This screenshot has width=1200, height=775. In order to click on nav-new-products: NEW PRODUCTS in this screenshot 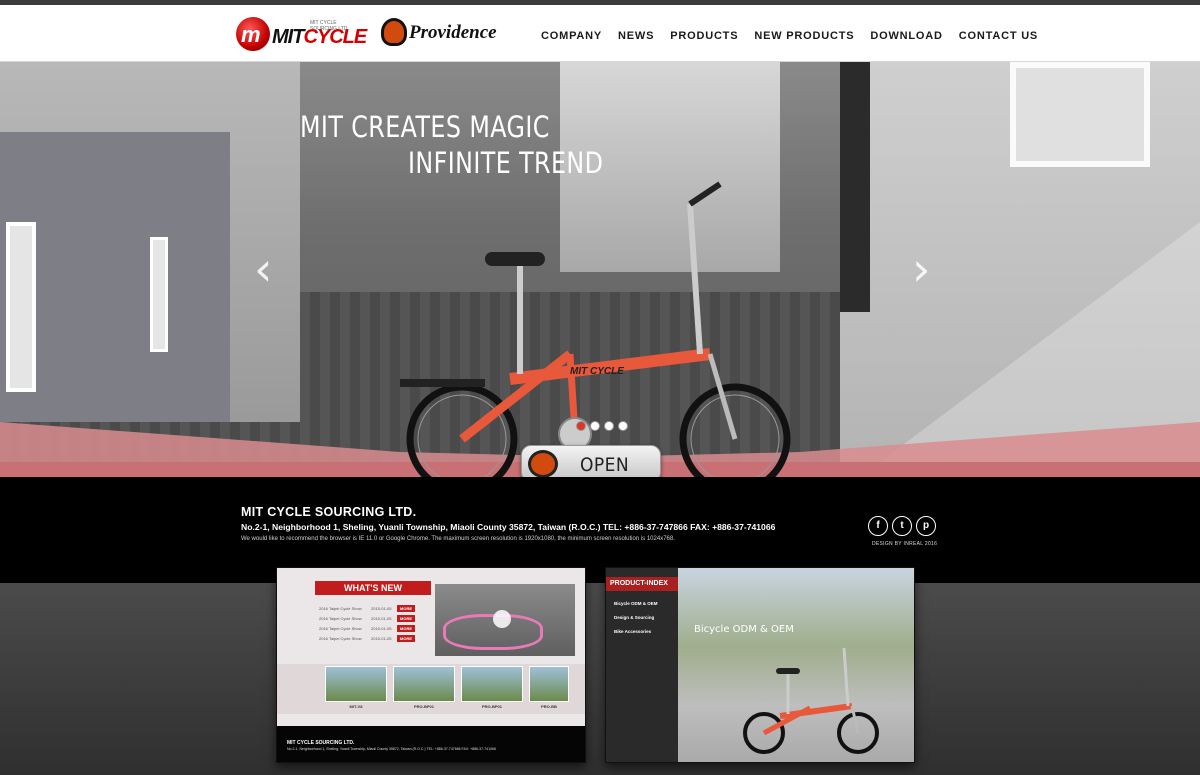, I will do `click(804, 36)`.